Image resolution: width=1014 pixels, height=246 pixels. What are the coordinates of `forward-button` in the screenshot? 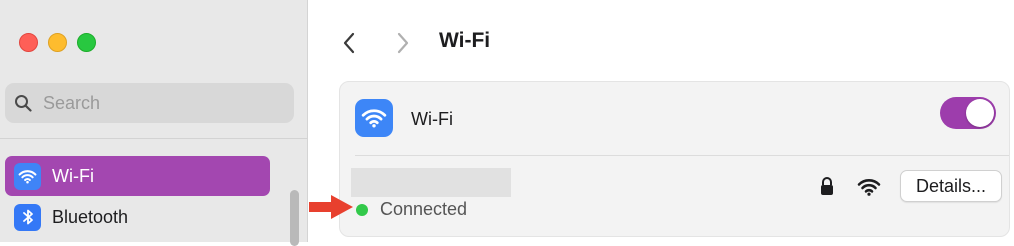 It's located at (403, 43).